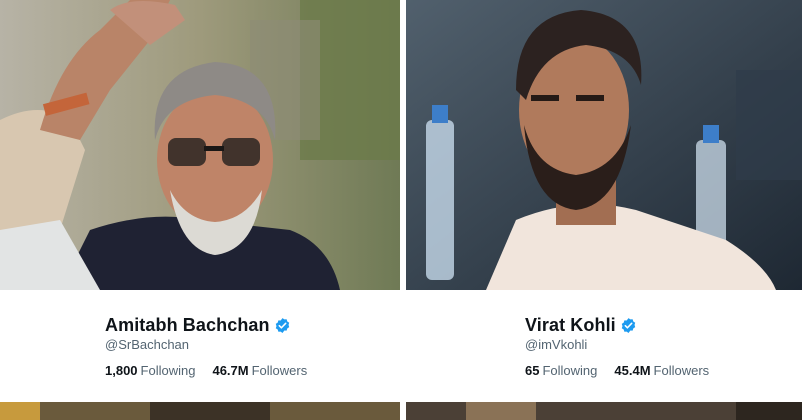  Describe the element at coordinates (532, 370) in the screenshot. I see `following-count: 65` at that location.